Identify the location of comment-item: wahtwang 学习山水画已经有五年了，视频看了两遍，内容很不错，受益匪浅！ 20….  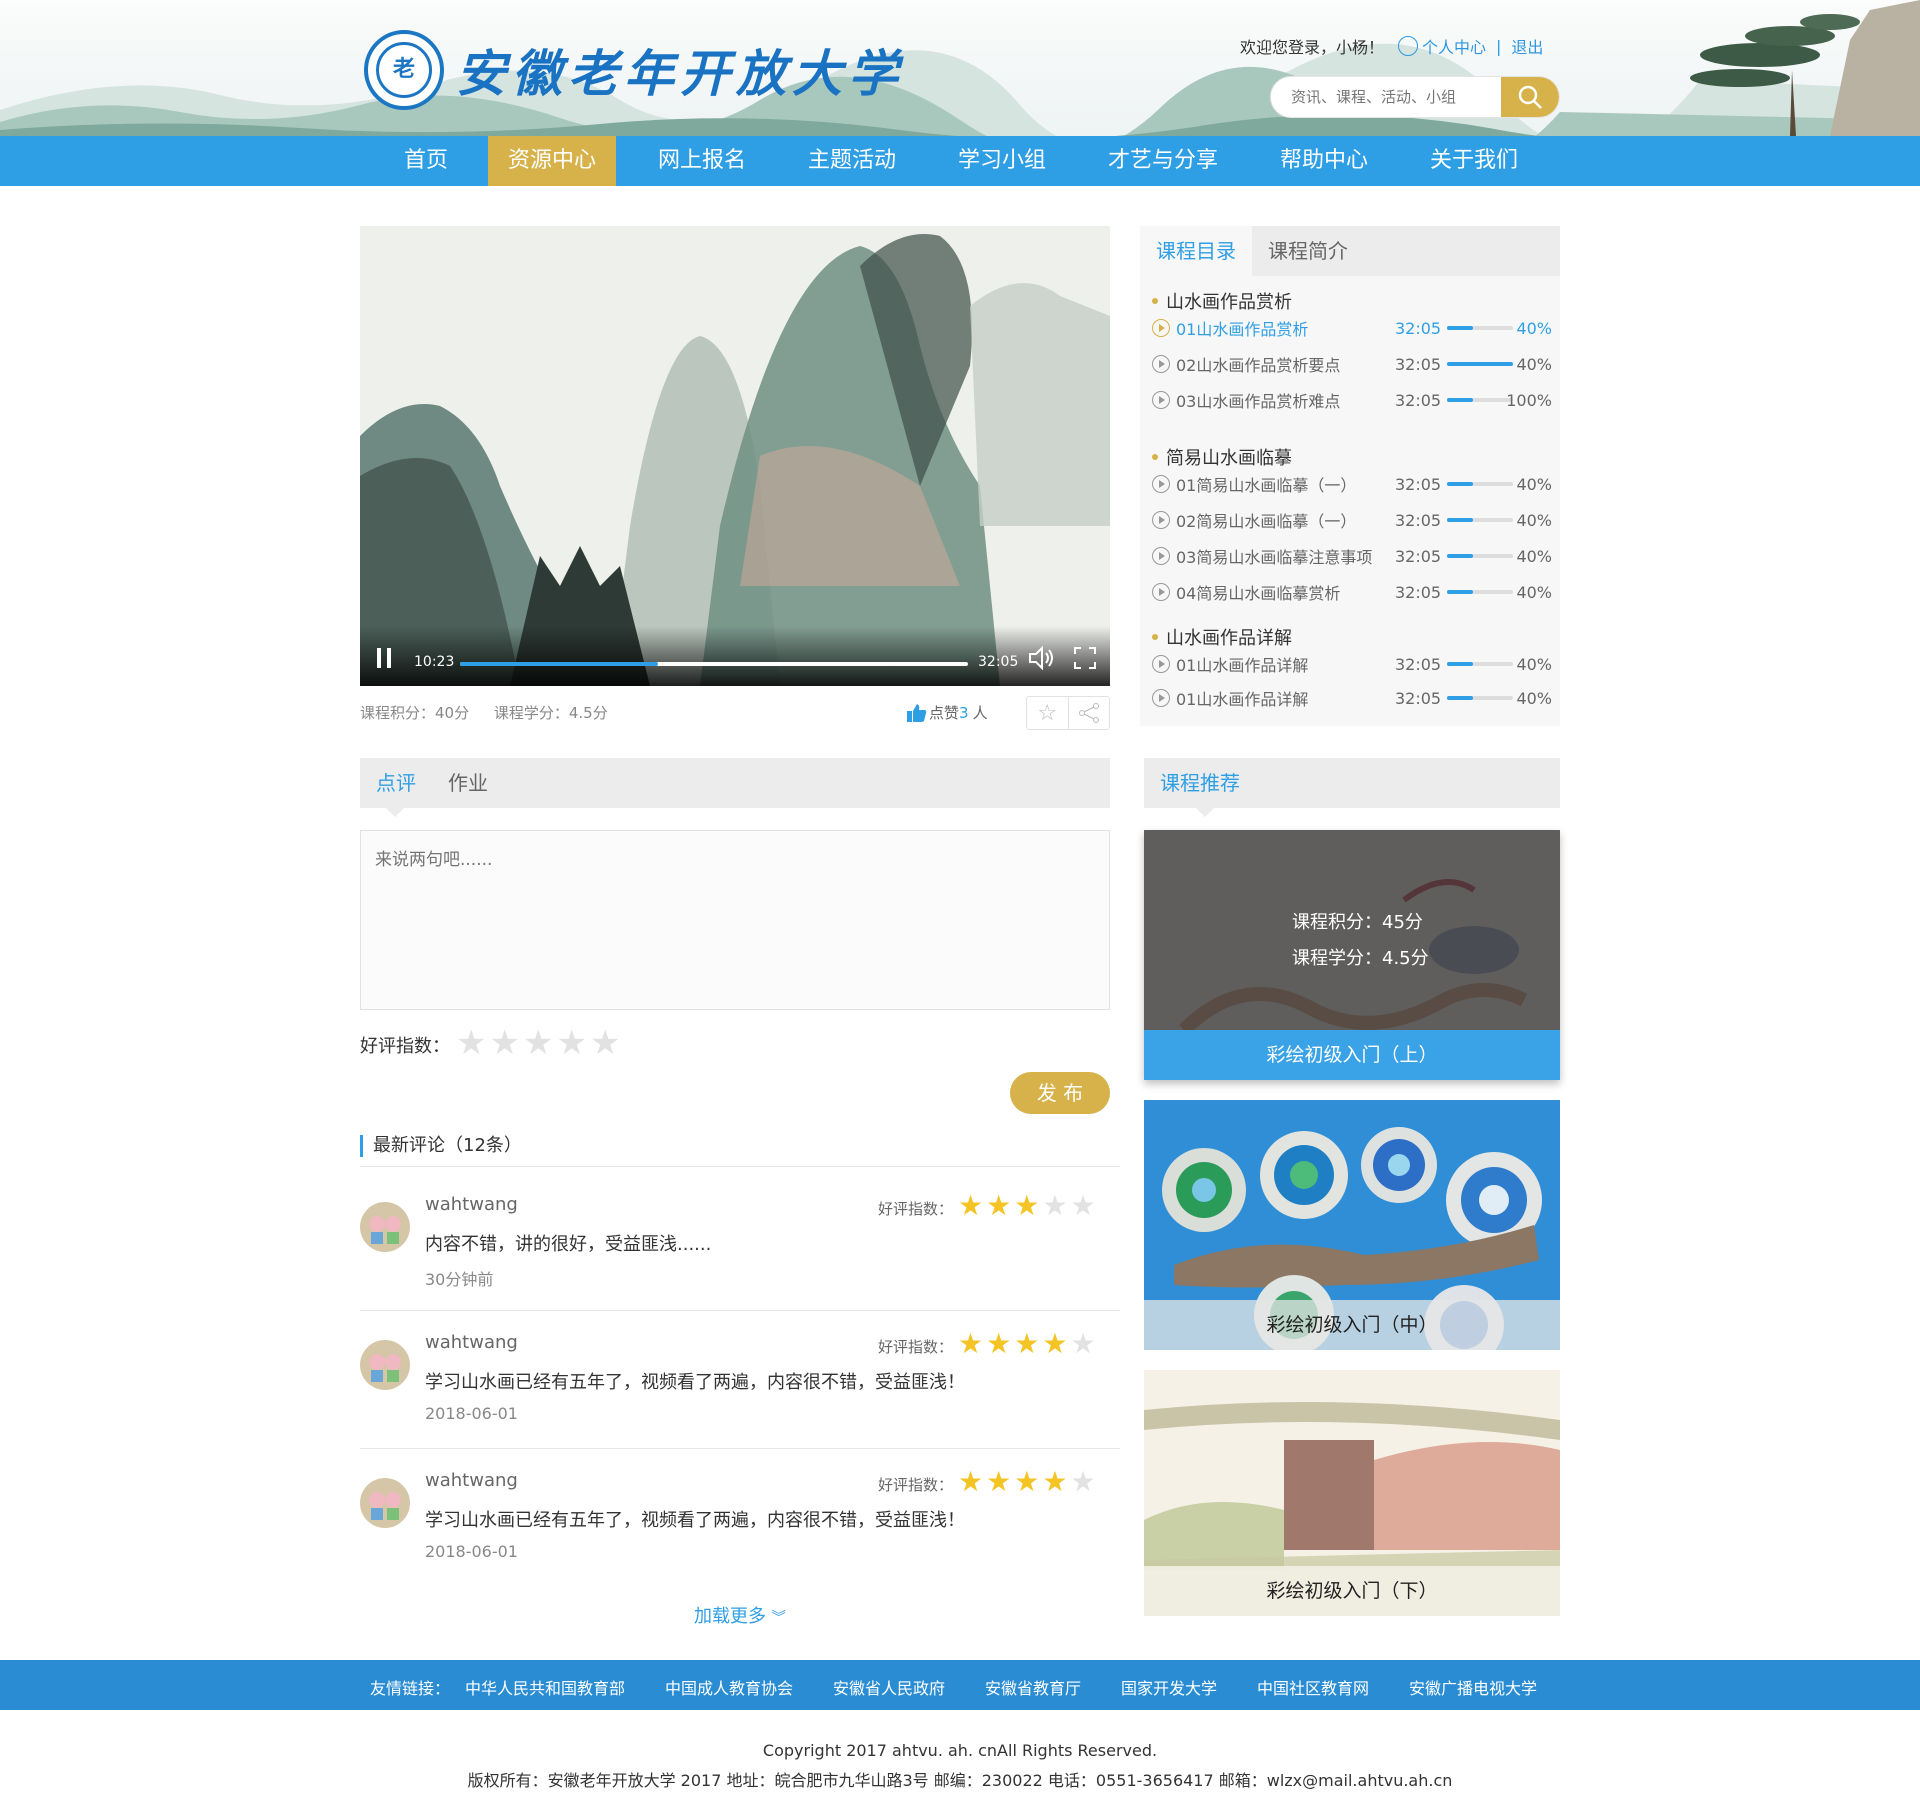
(740, 1520).